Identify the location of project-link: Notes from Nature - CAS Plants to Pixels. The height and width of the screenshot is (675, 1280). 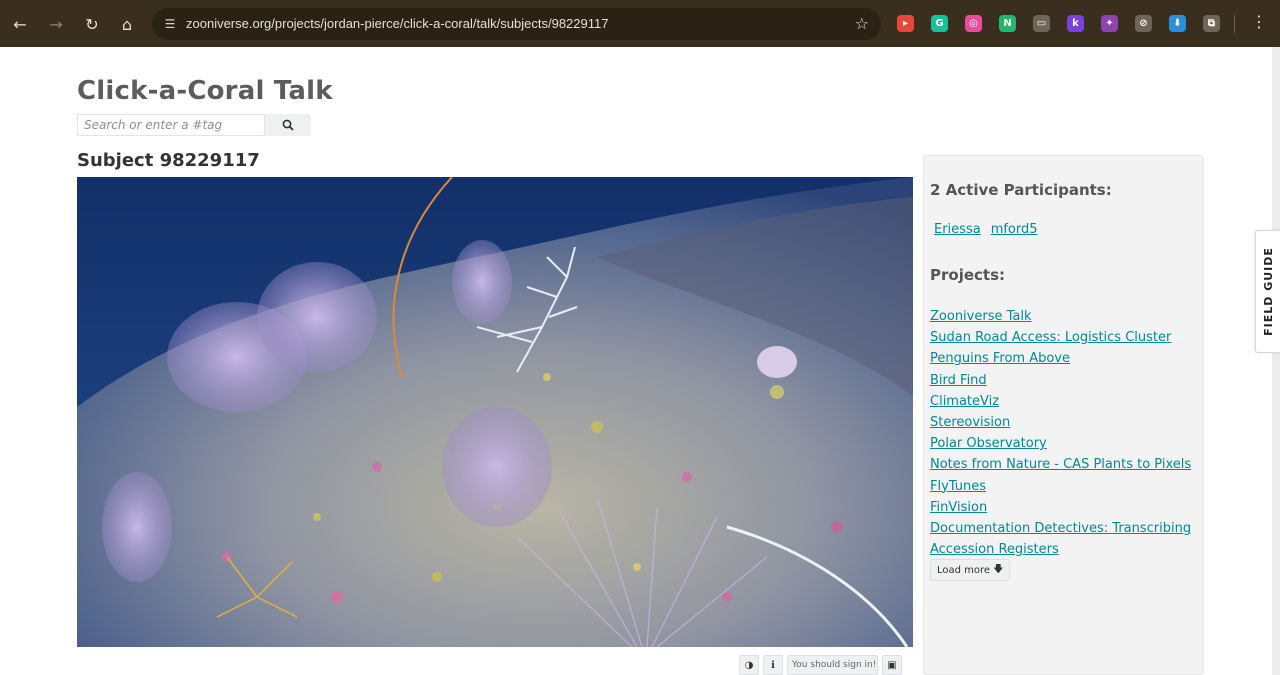
(1066, 464).